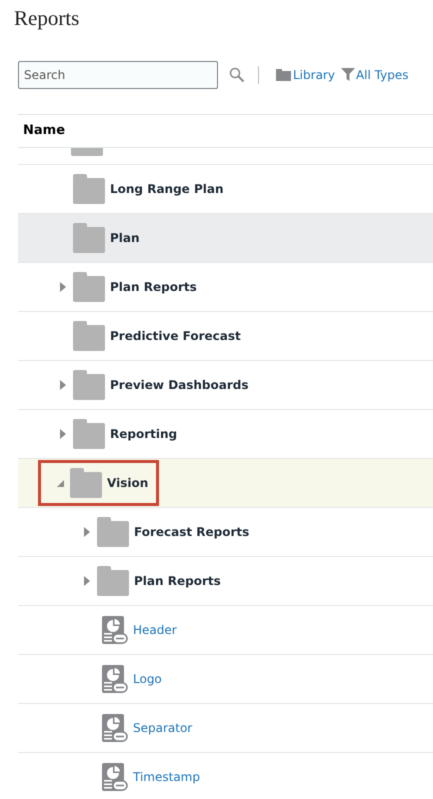  Describe the element at coordinates (374, 75) in the screenshot. I see `type-filter-button: All Types` at that location.